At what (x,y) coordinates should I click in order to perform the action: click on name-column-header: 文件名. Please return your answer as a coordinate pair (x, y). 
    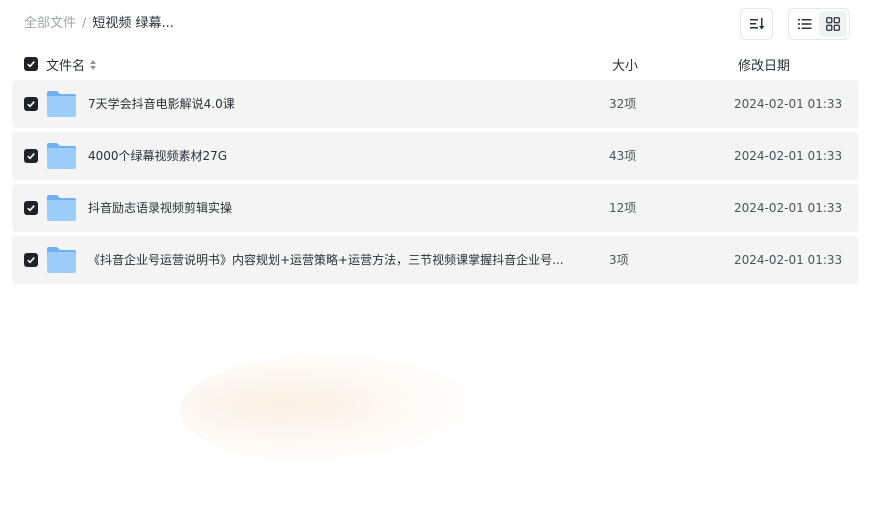
    Looking at the image, I should click on (71, 64).